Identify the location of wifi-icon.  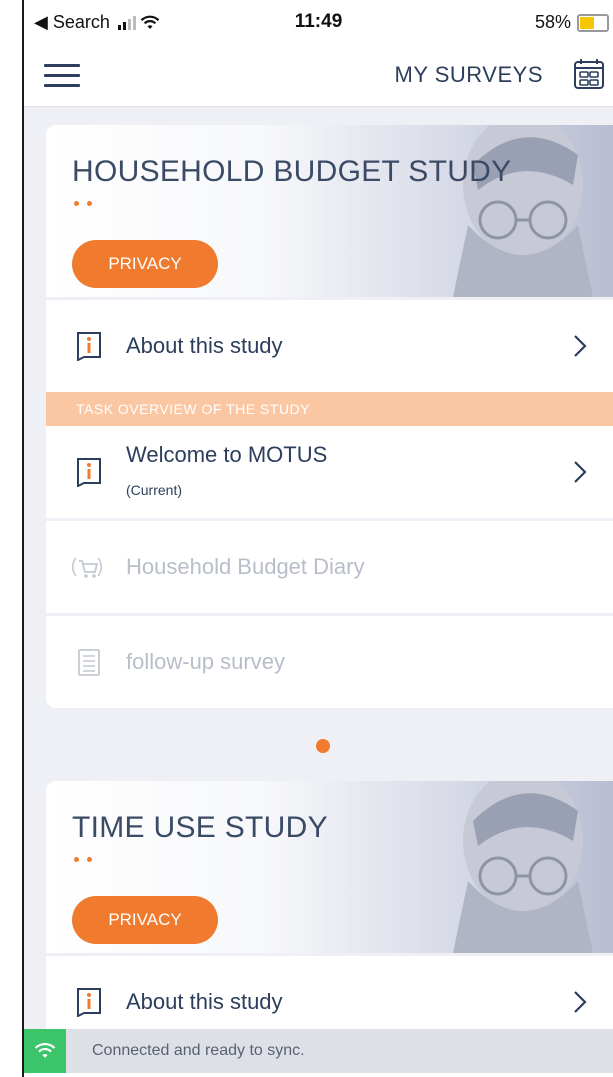
(45, 1051).